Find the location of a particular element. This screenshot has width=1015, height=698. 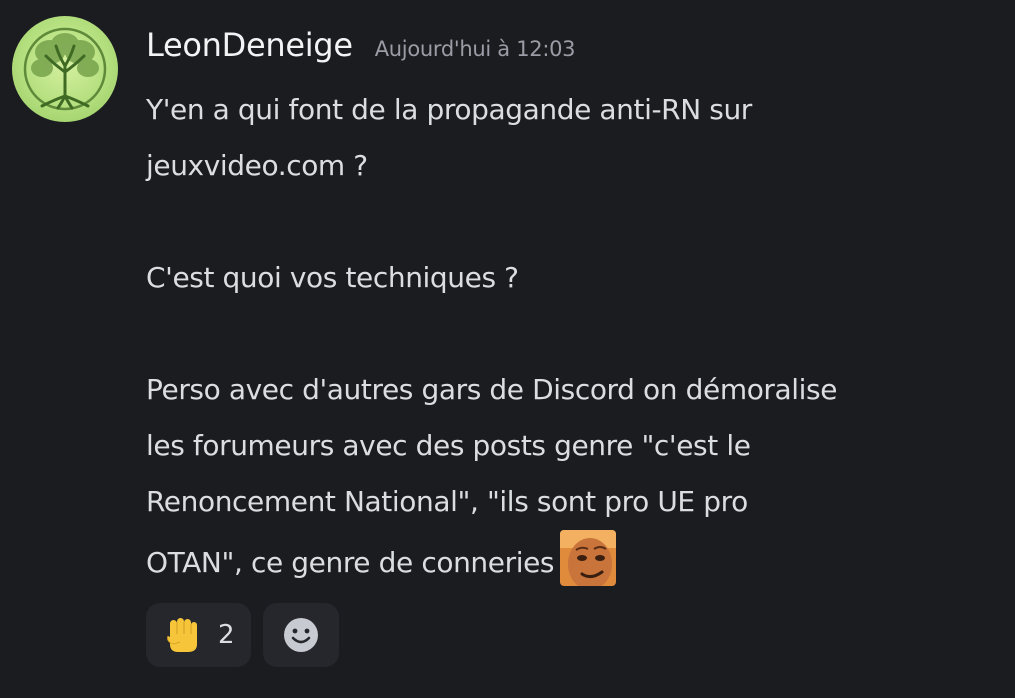

reaction-count: 2 is located at coordinates (226, 635).